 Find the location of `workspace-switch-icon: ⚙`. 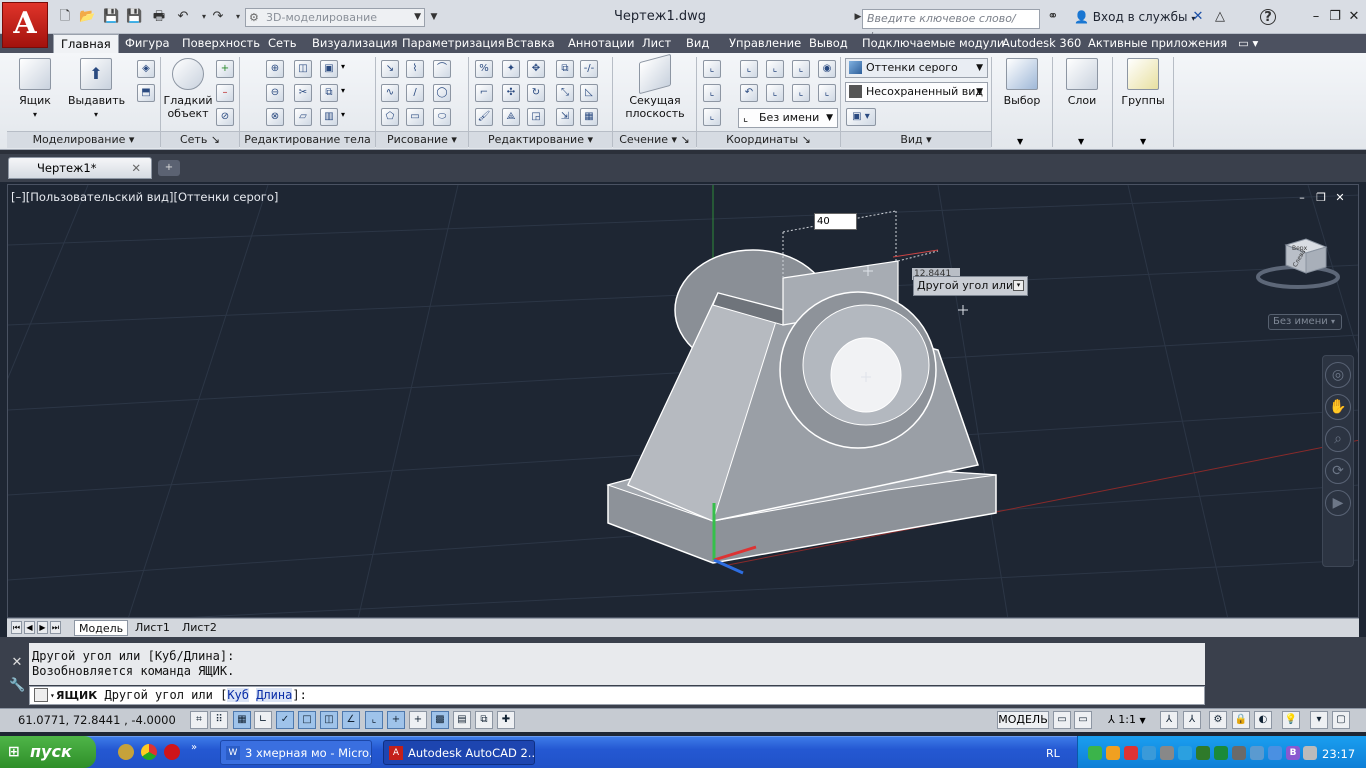

workspace-switch-icon: ⚙ is located at coordinates (1218, 720).